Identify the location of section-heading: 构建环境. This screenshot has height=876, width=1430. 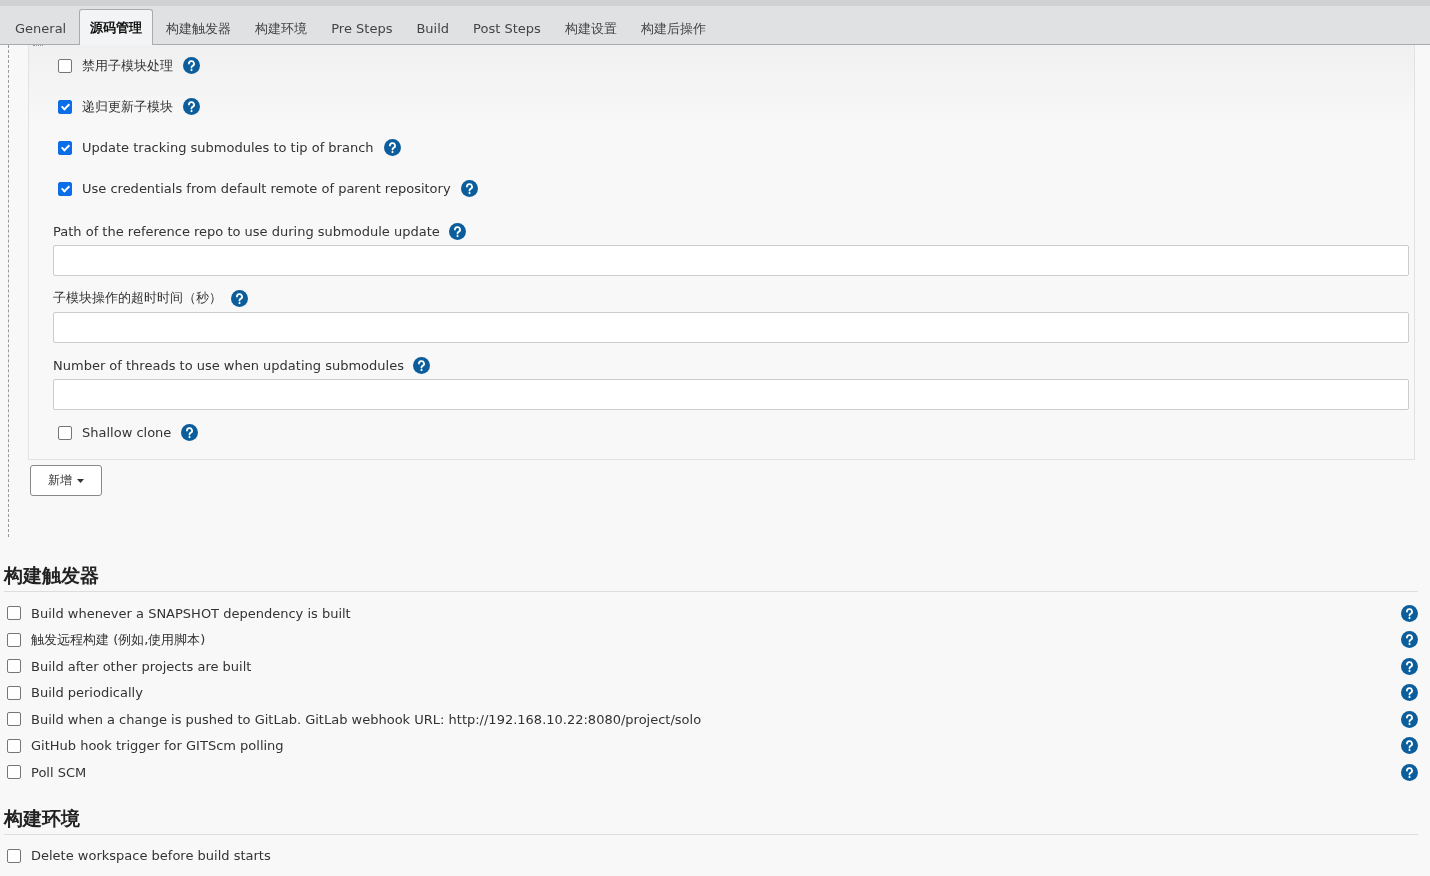
(711, 820).